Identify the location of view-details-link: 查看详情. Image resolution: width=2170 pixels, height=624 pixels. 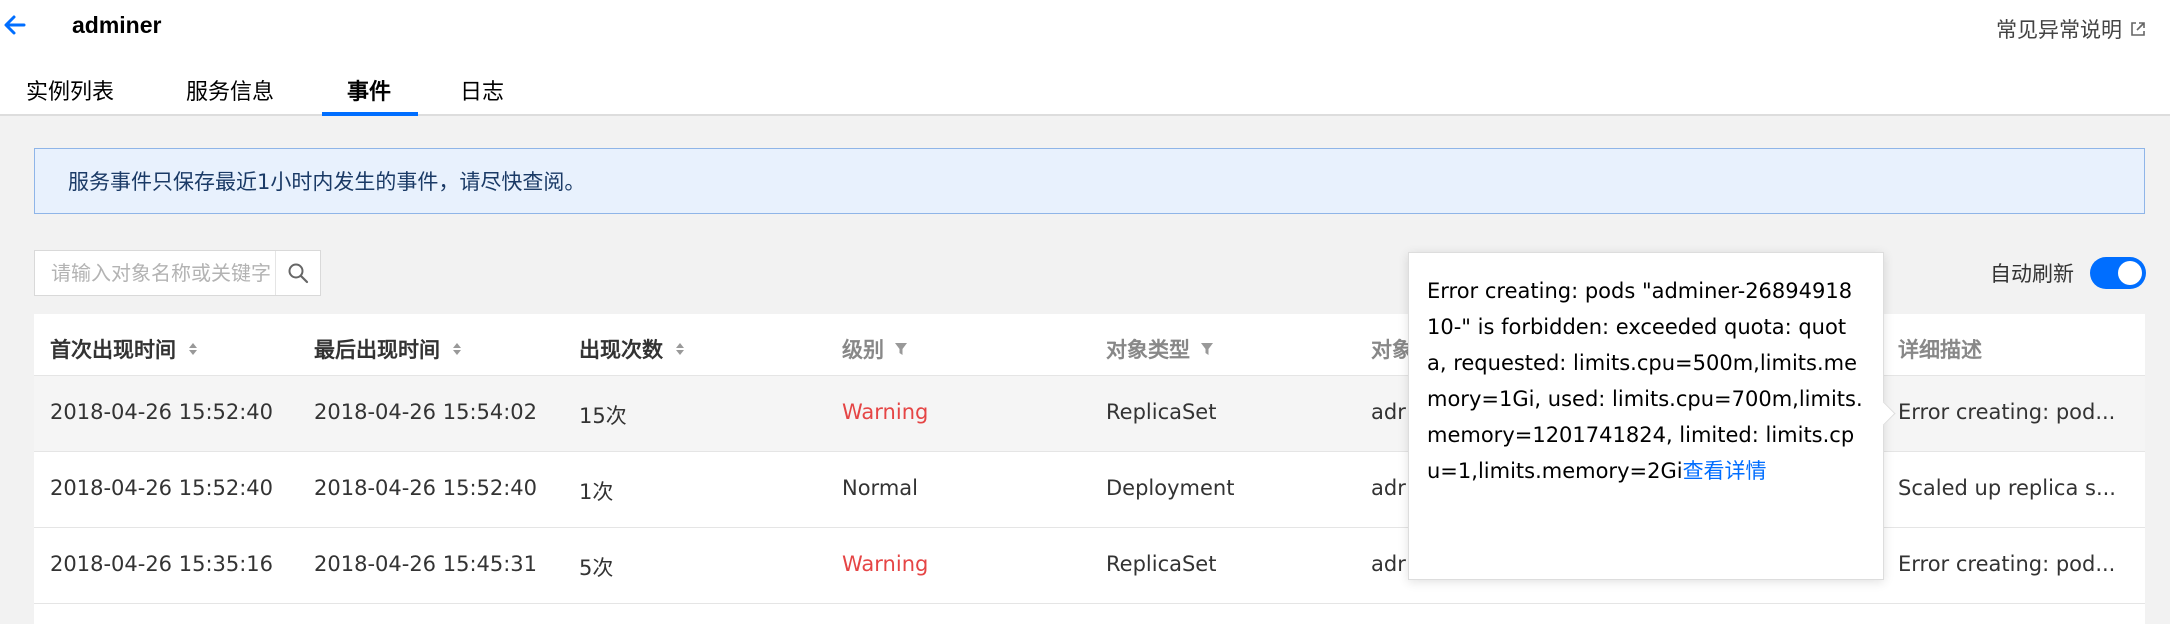
(1725, 471).